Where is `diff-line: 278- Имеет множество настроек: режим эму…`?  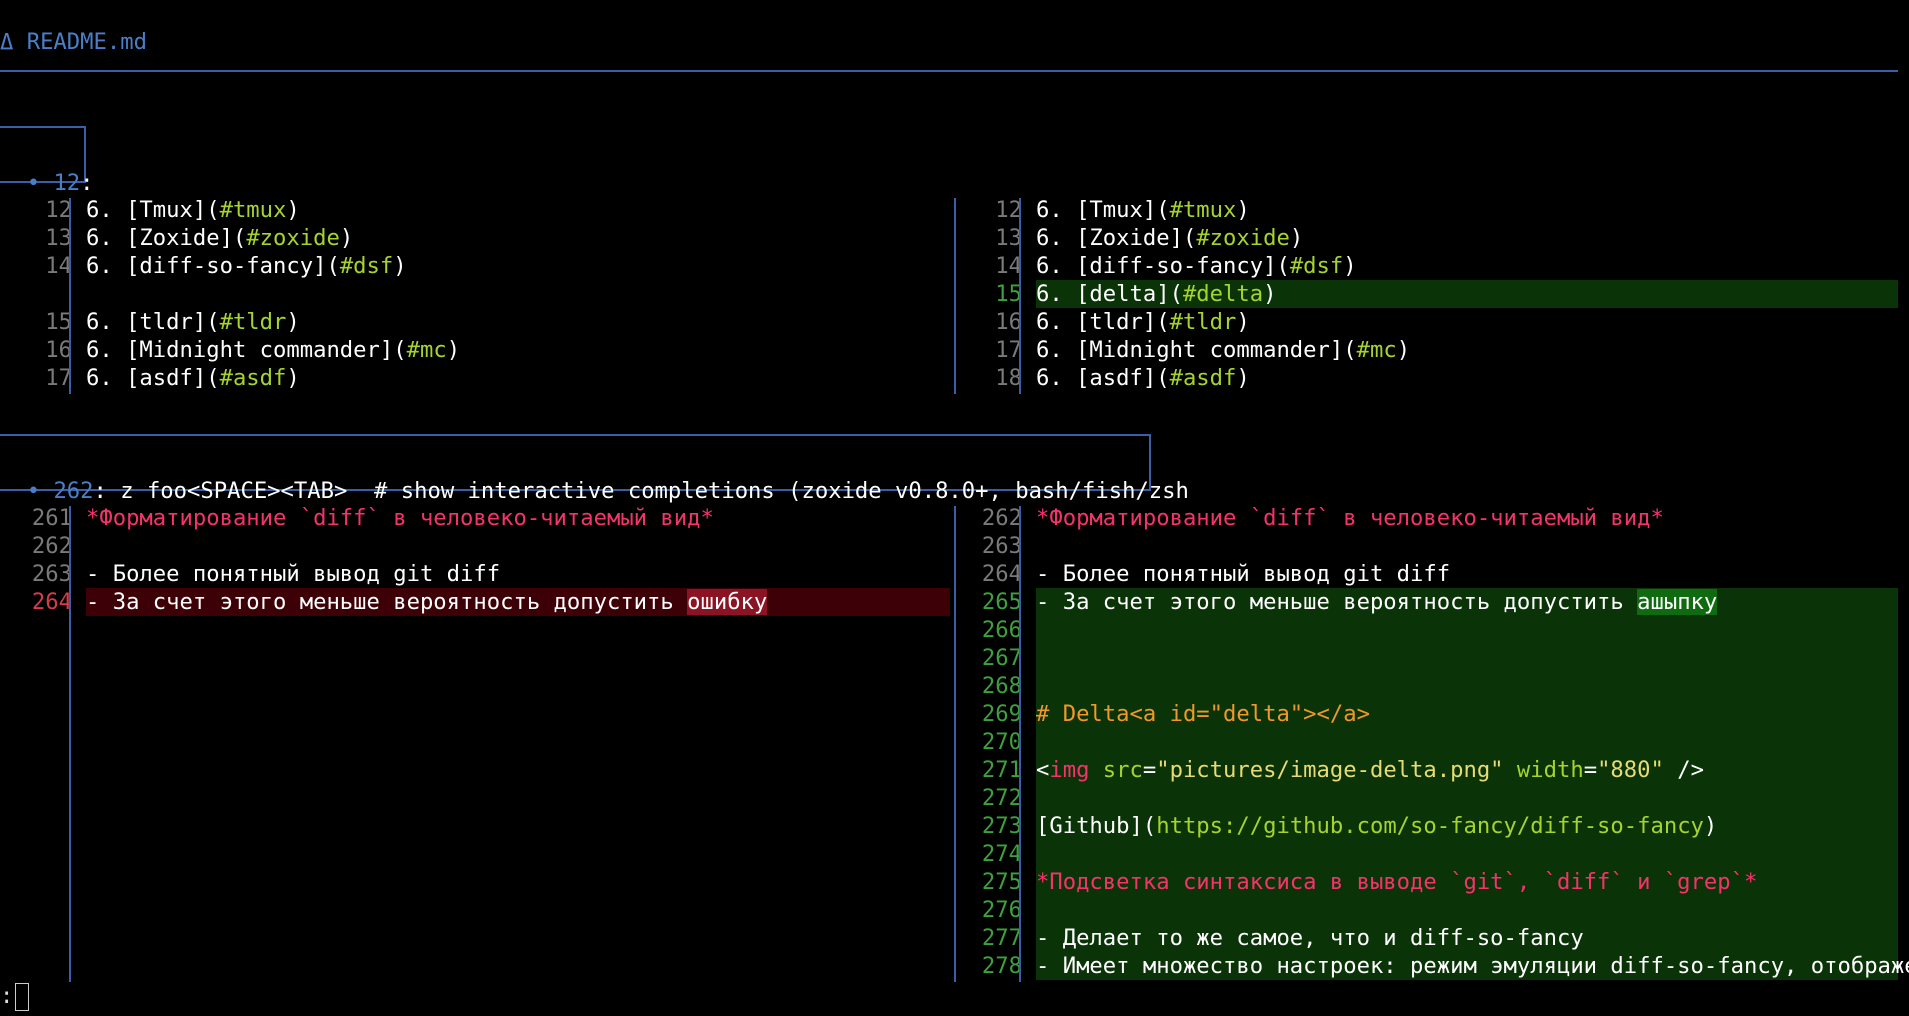
diff-line: 278- Имеет множество настроек: режим эму… is located at coordinates (1434, 966).